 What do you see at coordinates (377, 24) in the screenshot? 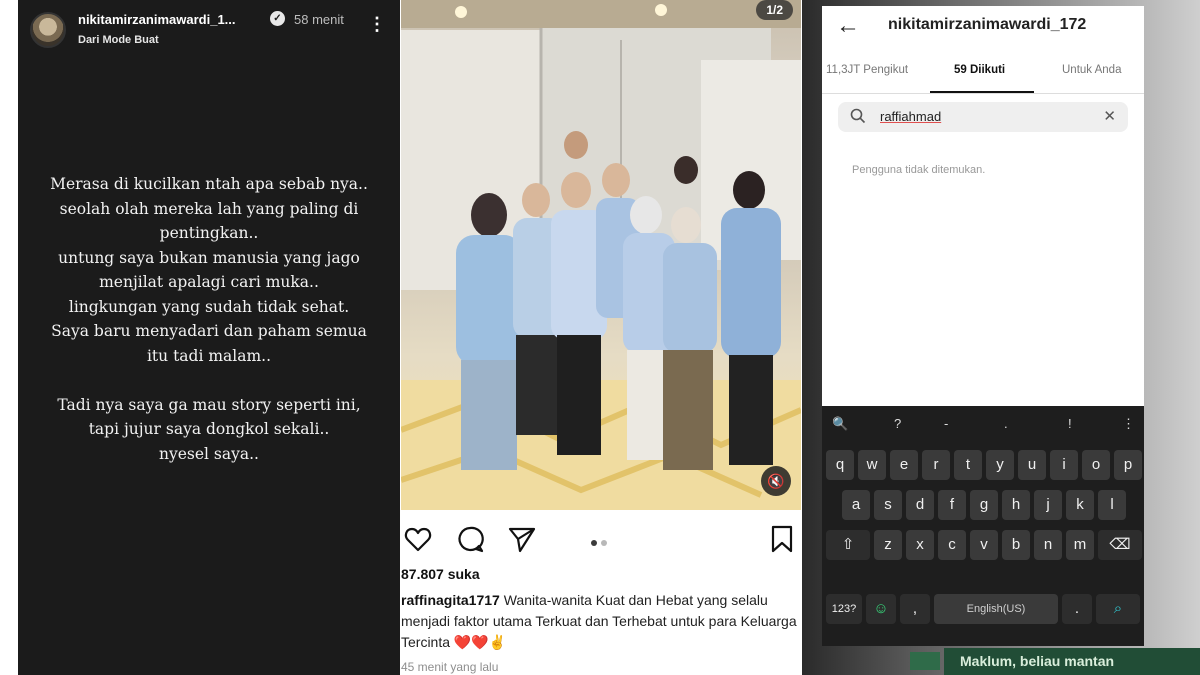
I see `more-options-icon: ⋮` at bounding box center [377, 24].